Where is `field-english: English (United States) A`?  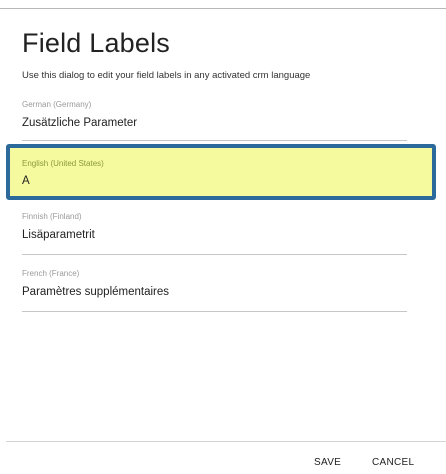 field-english: English (United States) A is located at coordinates (214, 173).